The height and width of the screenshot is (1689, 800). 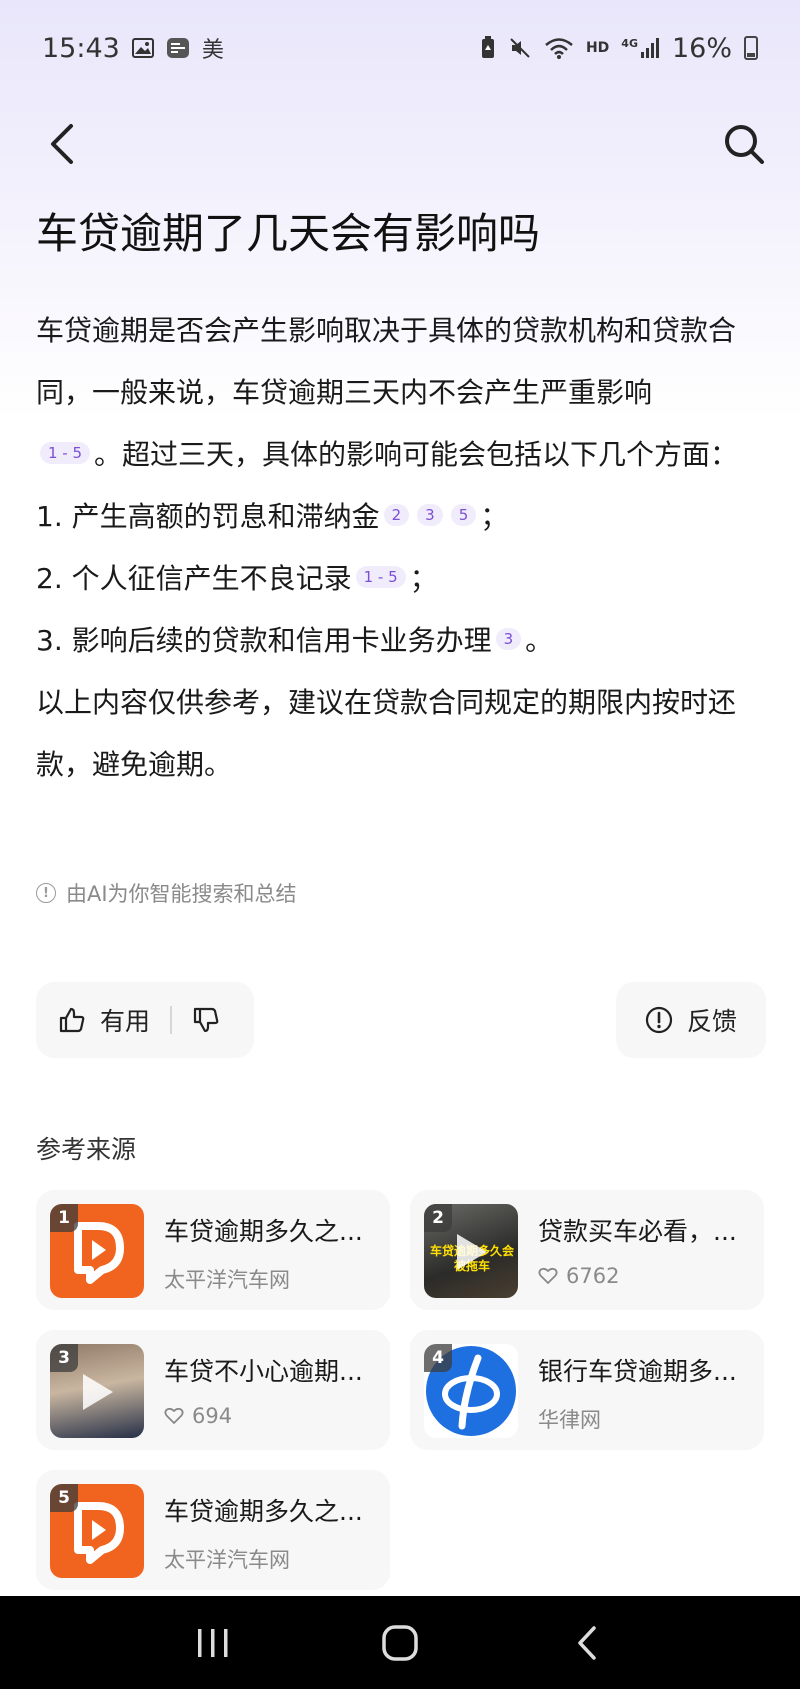 I want to click on back-button, so click(x=62, y=144).